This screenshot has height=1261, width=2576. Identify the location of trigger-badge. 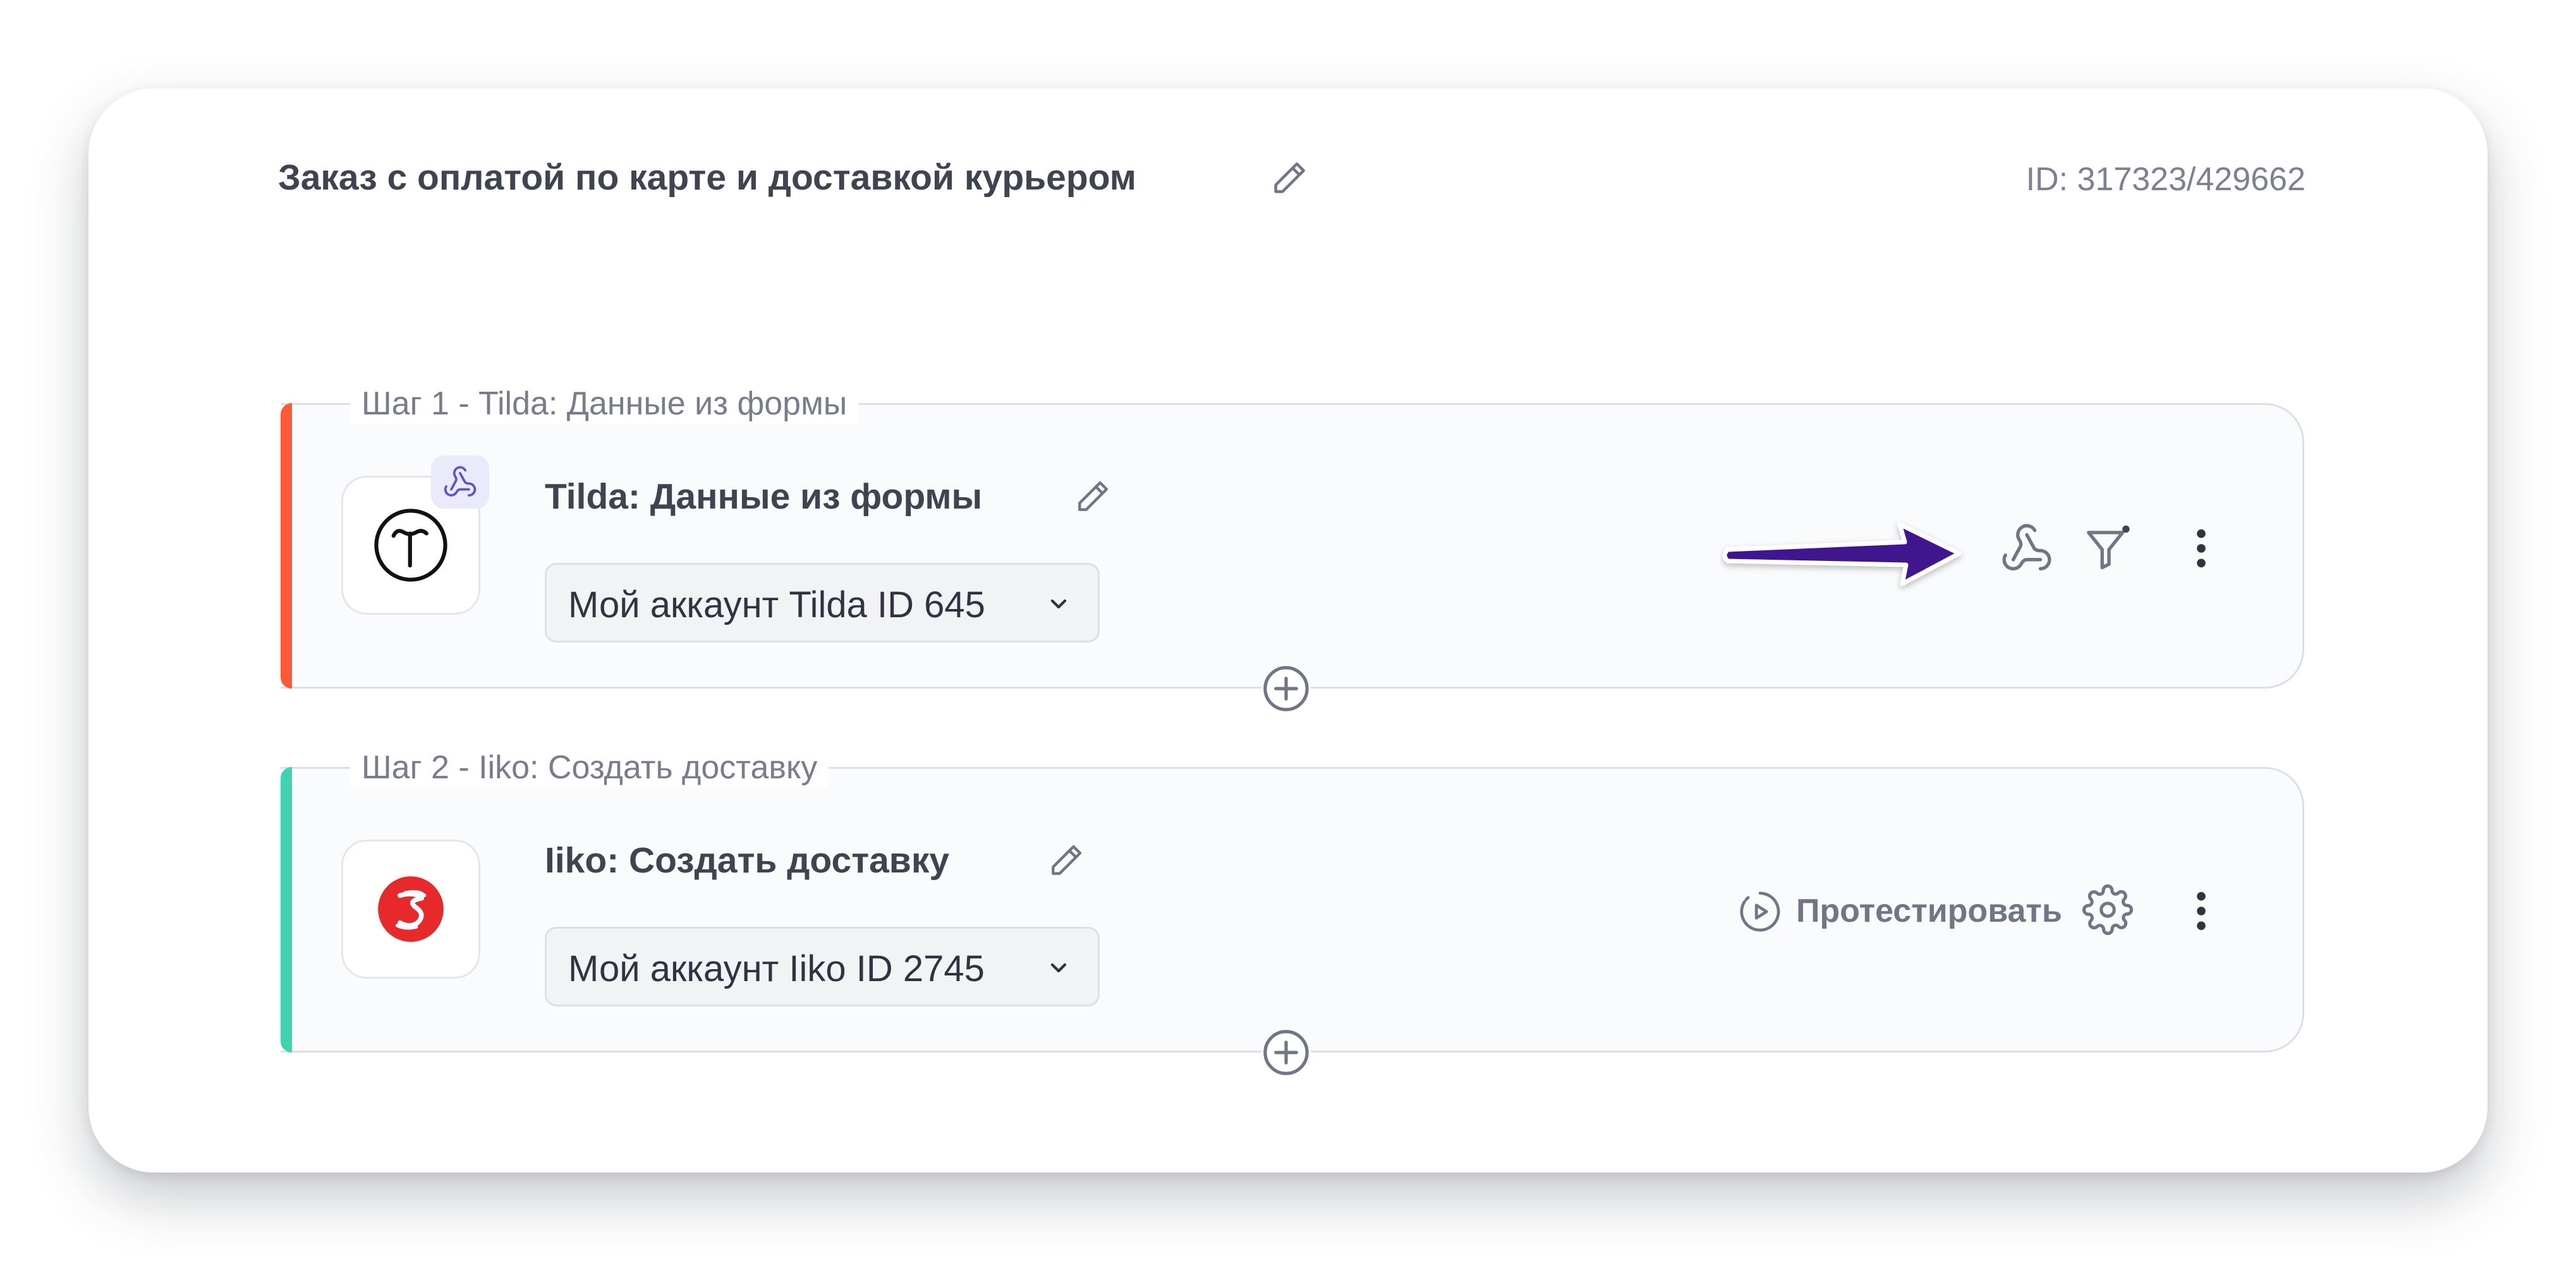
(460, 482).